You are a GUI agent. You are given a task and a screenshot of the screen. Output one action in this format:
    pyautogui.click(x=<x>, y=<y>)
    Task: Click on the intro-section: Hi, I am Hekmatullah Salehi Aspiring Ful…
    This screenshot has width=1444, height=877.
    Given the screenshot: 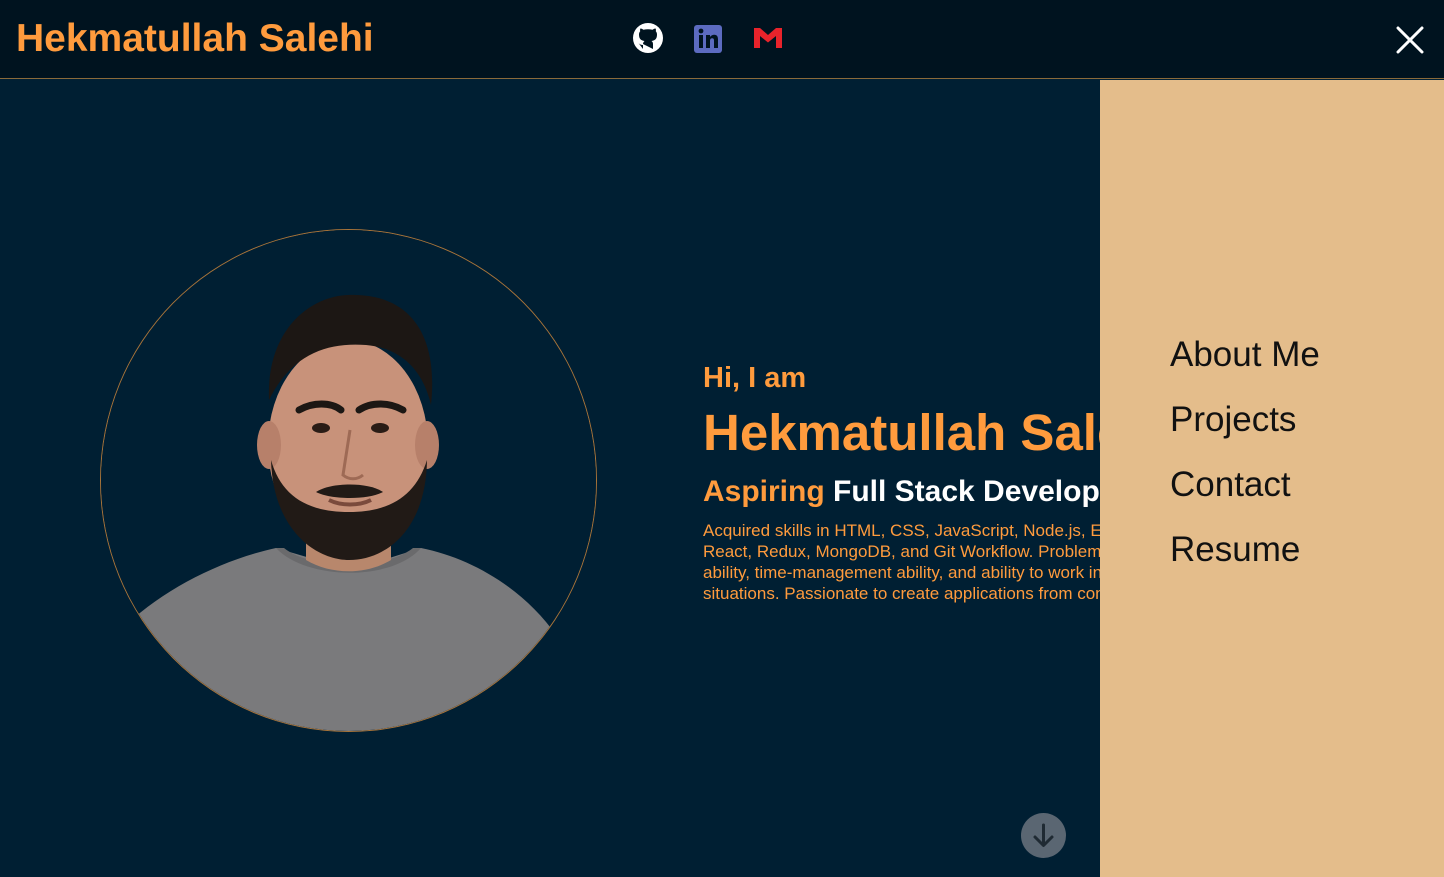 What is the action you would take?
    pyautogui.click(x=937, y=482)
    